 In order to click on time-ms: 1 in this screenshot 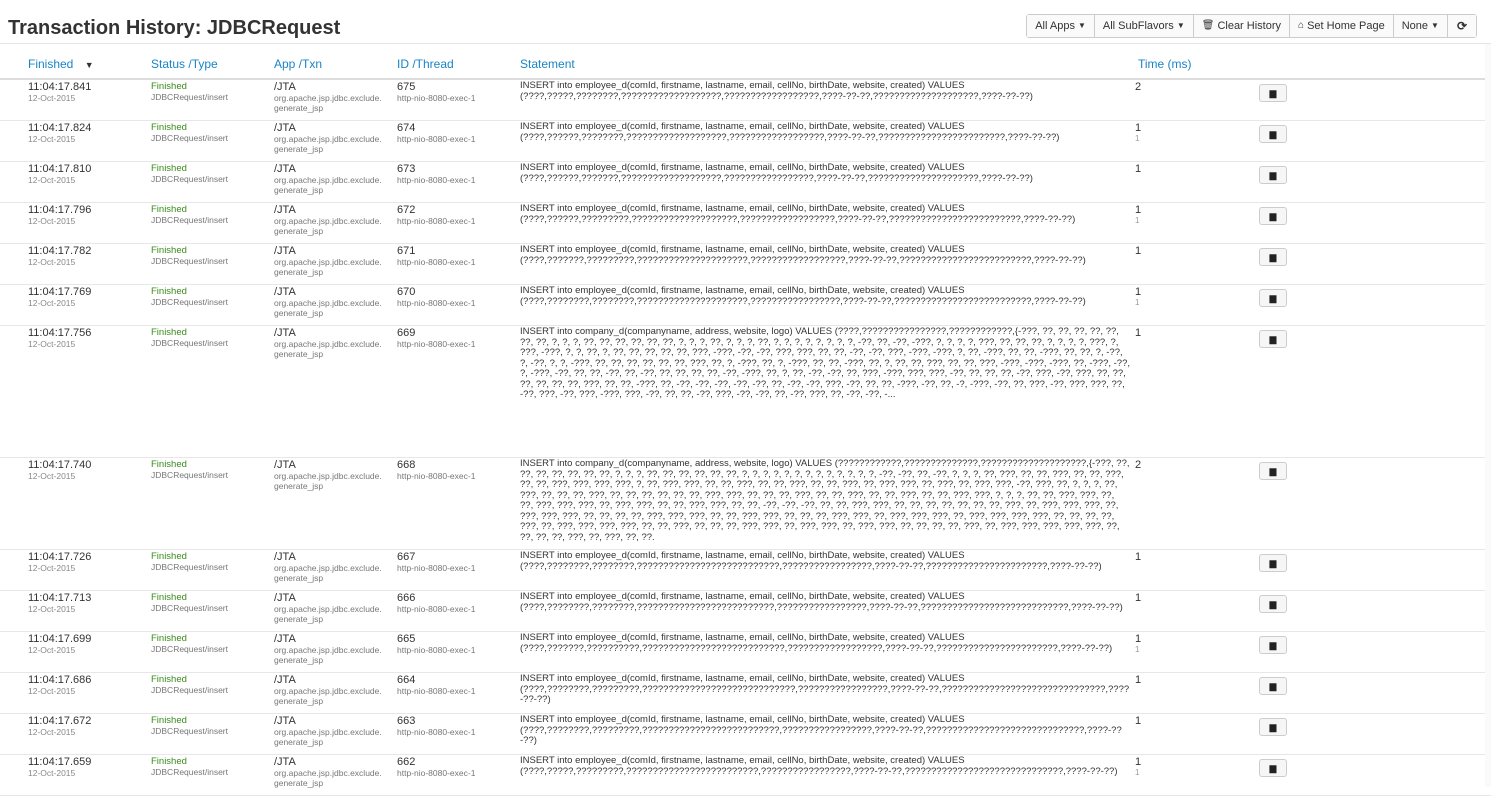, I will do `click(1138, 210)`.